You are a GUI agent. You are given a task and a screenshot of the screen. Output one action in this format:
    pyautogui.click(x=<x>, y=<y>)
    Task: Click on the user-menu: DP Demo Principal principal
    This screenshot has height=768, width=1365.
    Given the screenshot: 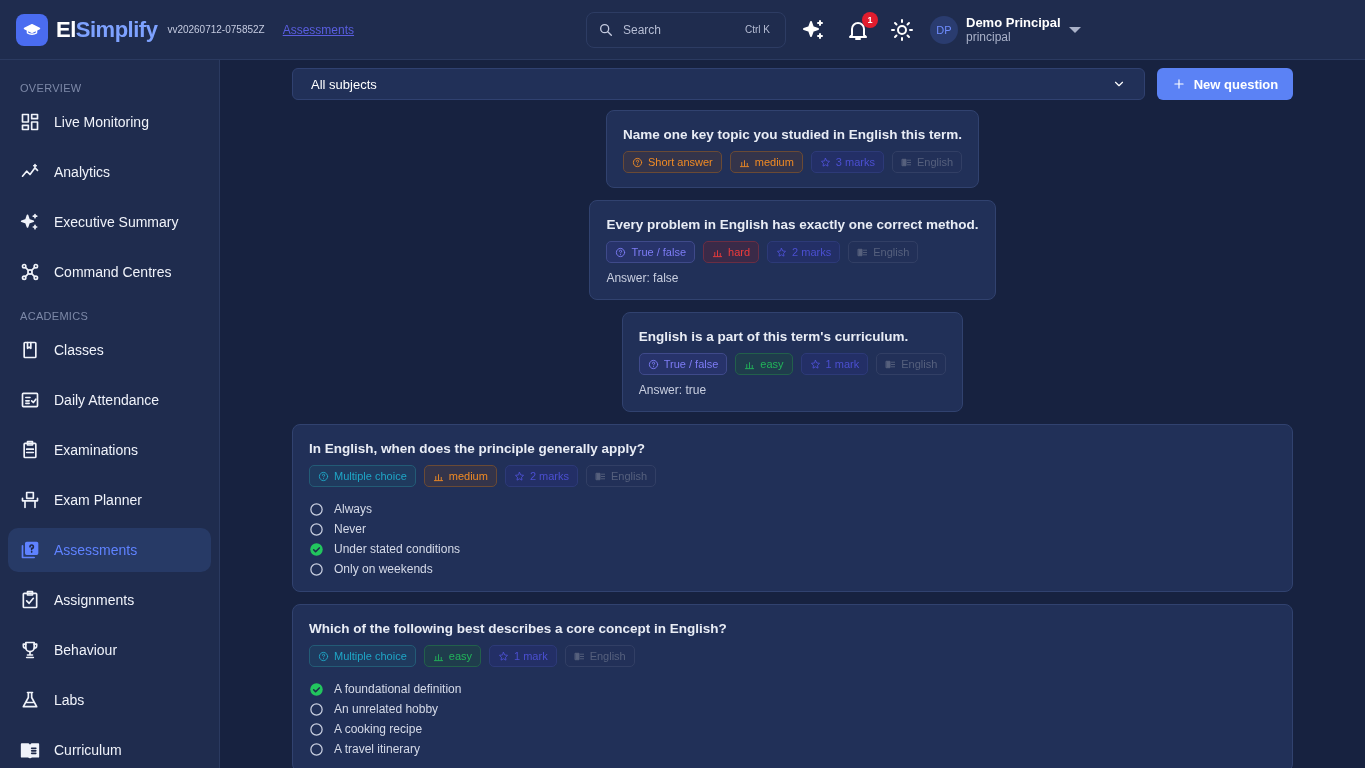 What is the action you would take?
    pyautogui.click(x=1005, y=29)
    